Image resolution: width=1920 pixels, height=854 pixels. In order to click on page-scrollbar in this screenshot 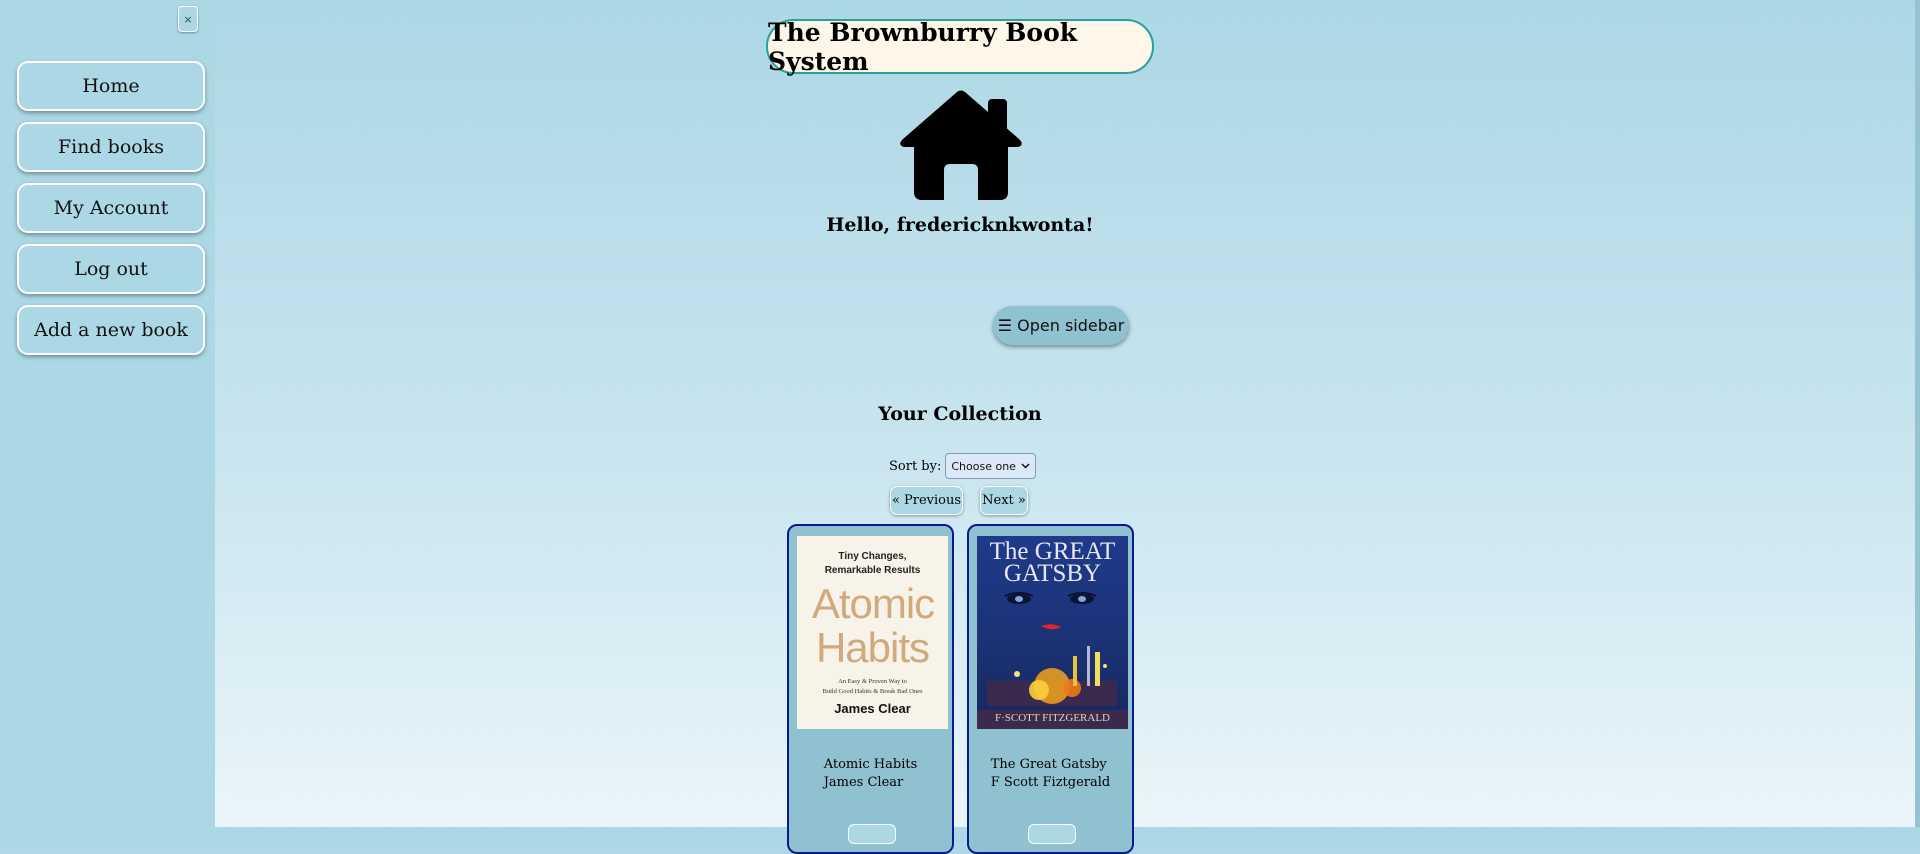, I will do `click(1917, 413)`.